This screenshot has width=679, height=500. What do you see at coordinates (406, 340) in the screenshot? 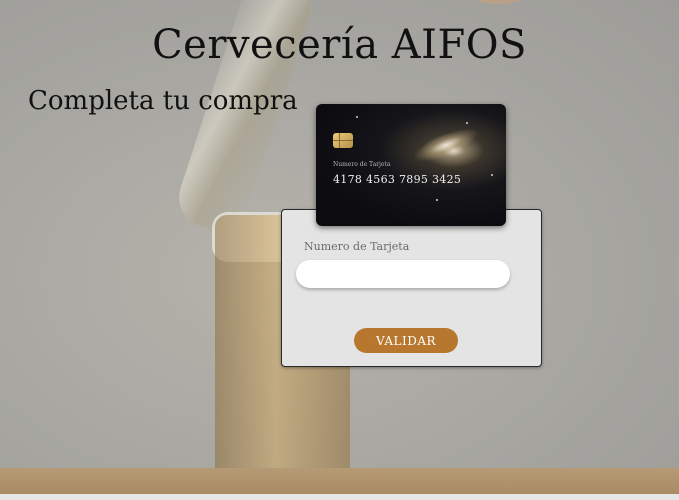
I see `validate-button: VALIDAR` at bounding box center [406, 340].